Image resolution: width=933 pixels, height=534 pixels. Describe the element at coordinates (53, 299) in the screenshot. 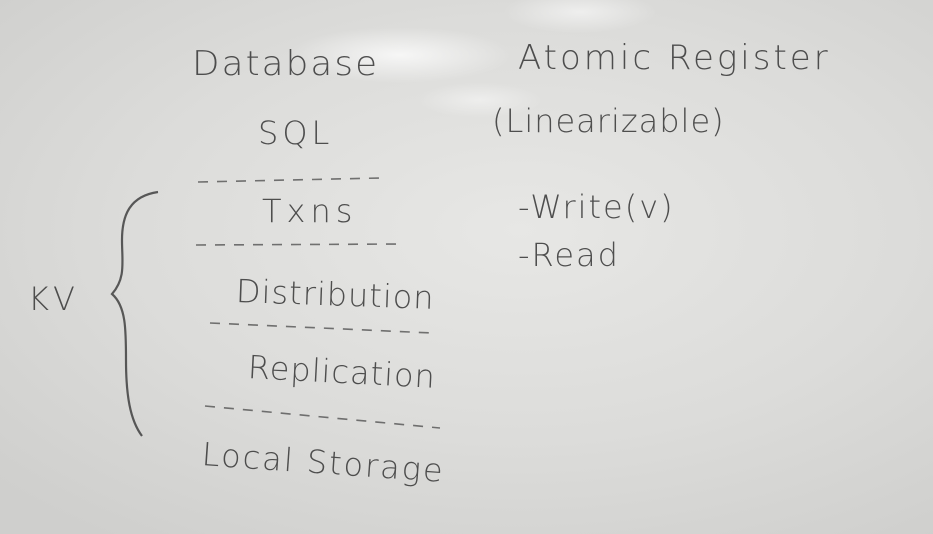

I see `kv-label: KV` at that location.